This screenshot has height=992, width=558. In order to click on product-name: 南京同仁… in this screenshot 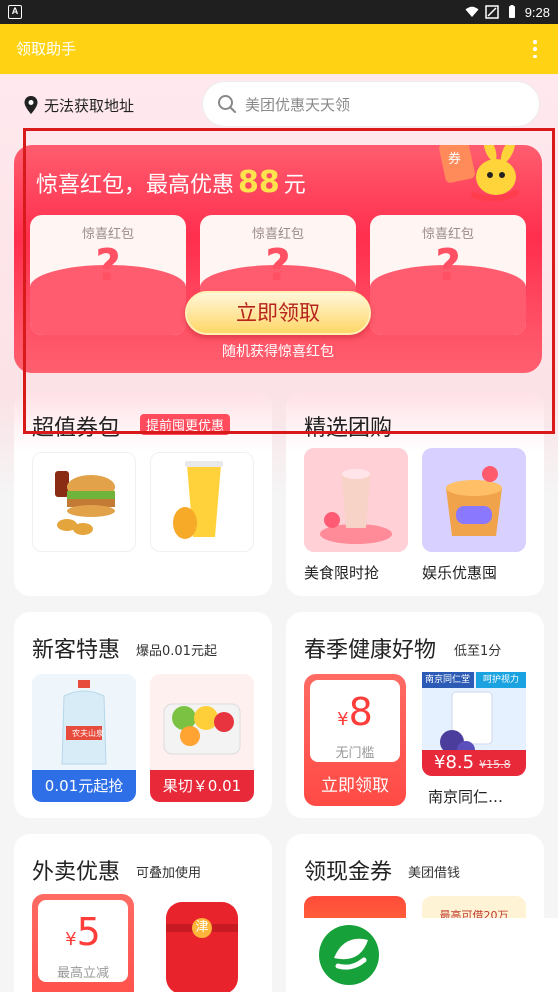, I will do `click(466, 797)`.